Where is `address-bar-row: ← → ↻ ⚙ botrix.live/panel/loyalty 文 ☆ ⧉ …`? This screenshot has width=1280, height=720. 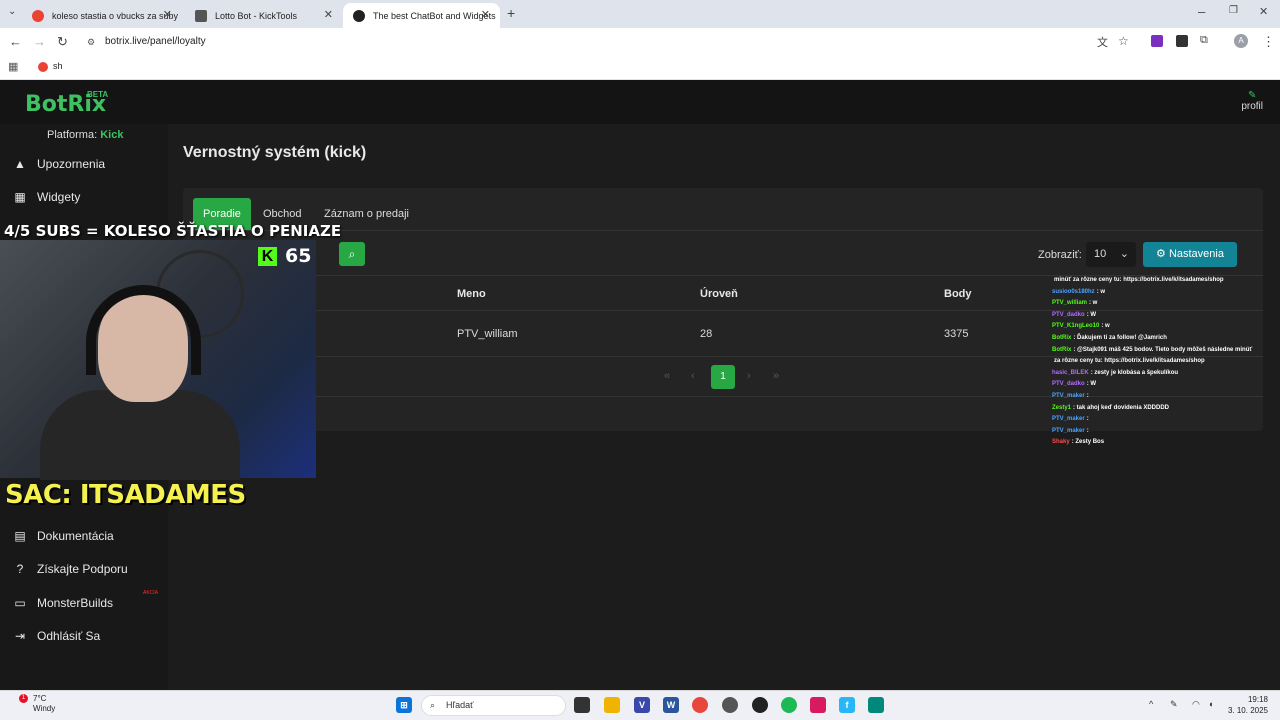
address-bar-row: ← → ↻ ⚙ botrix.live/panel/loyalty 文 ☆ ⧉ … is located at coordinates (640, 42).